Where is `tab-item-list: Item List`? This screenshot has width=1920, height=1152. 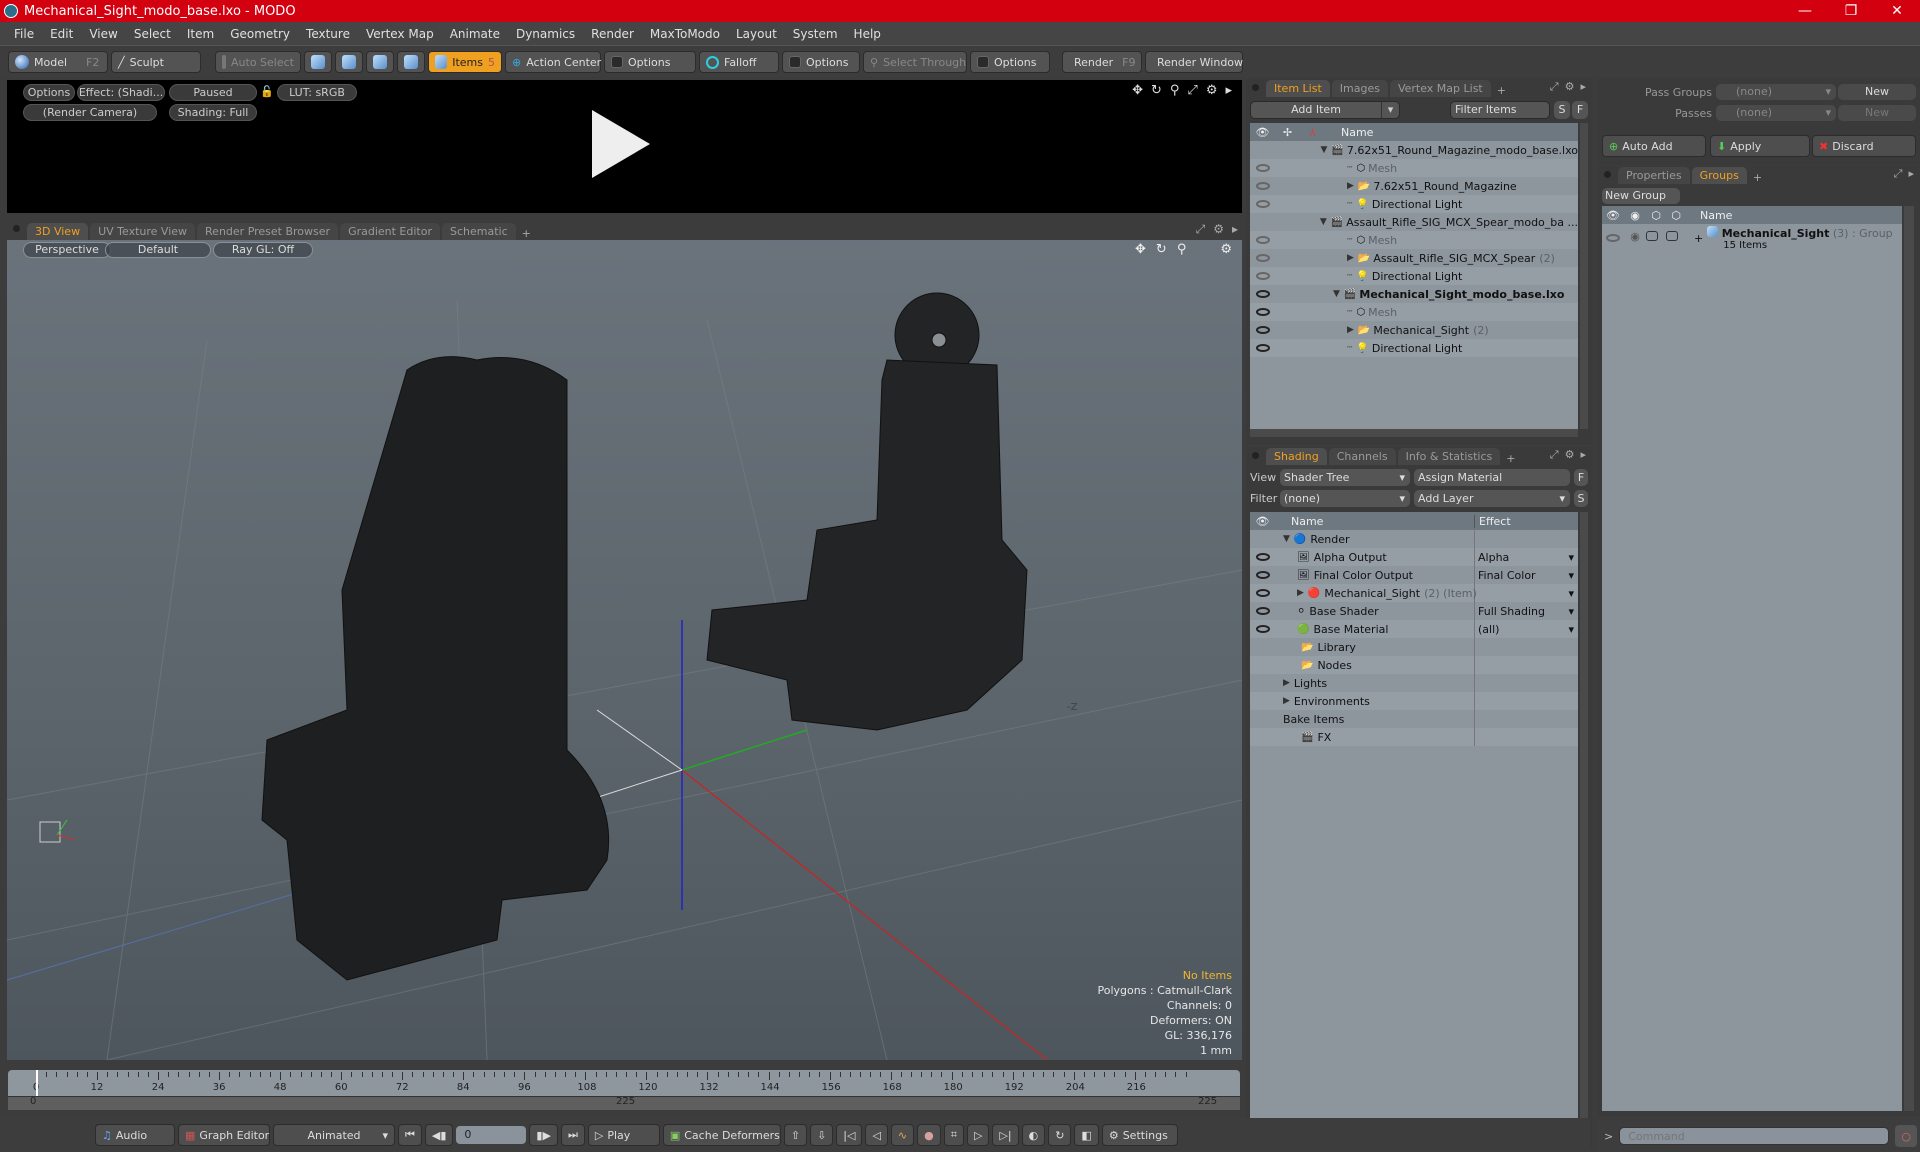 tab-item-list: Item List is located at coordinates (1298, 88).